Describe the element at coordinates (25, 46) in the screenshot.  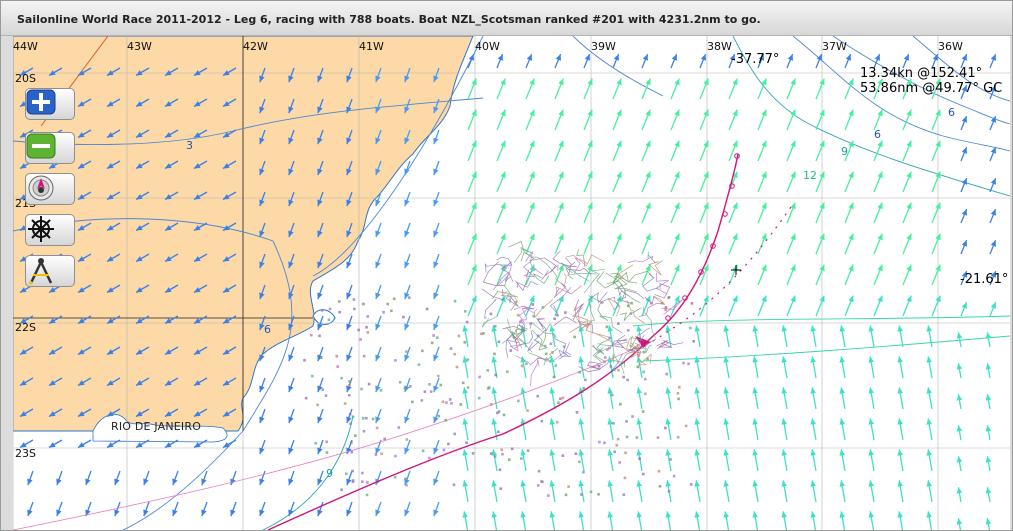
I see `longitude-label-44w: 44W` at that location.